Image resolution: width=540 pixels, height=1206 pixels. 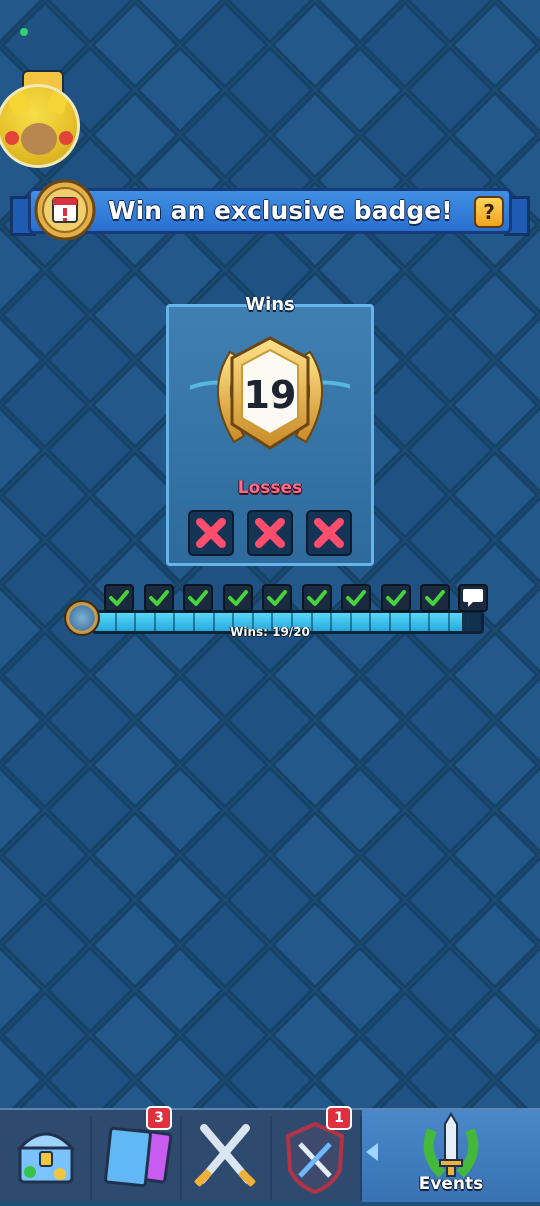 I want to click on cards-badge: 3, so click(x=159, y=1118).